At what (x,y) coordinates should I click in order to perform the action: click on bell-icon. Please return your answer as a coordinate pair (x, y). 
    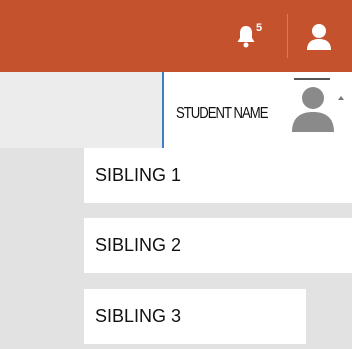
    Looking at the image, I should click on (246, 37).